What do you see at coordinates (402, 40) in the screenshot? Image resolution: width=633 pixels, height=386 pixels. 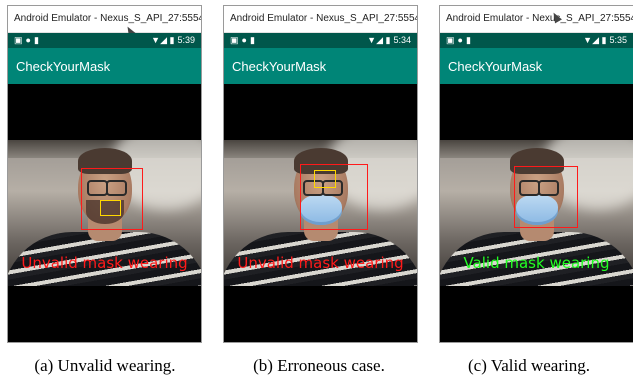 I see `status-time: 5:34` at bounding box center [402, 40].